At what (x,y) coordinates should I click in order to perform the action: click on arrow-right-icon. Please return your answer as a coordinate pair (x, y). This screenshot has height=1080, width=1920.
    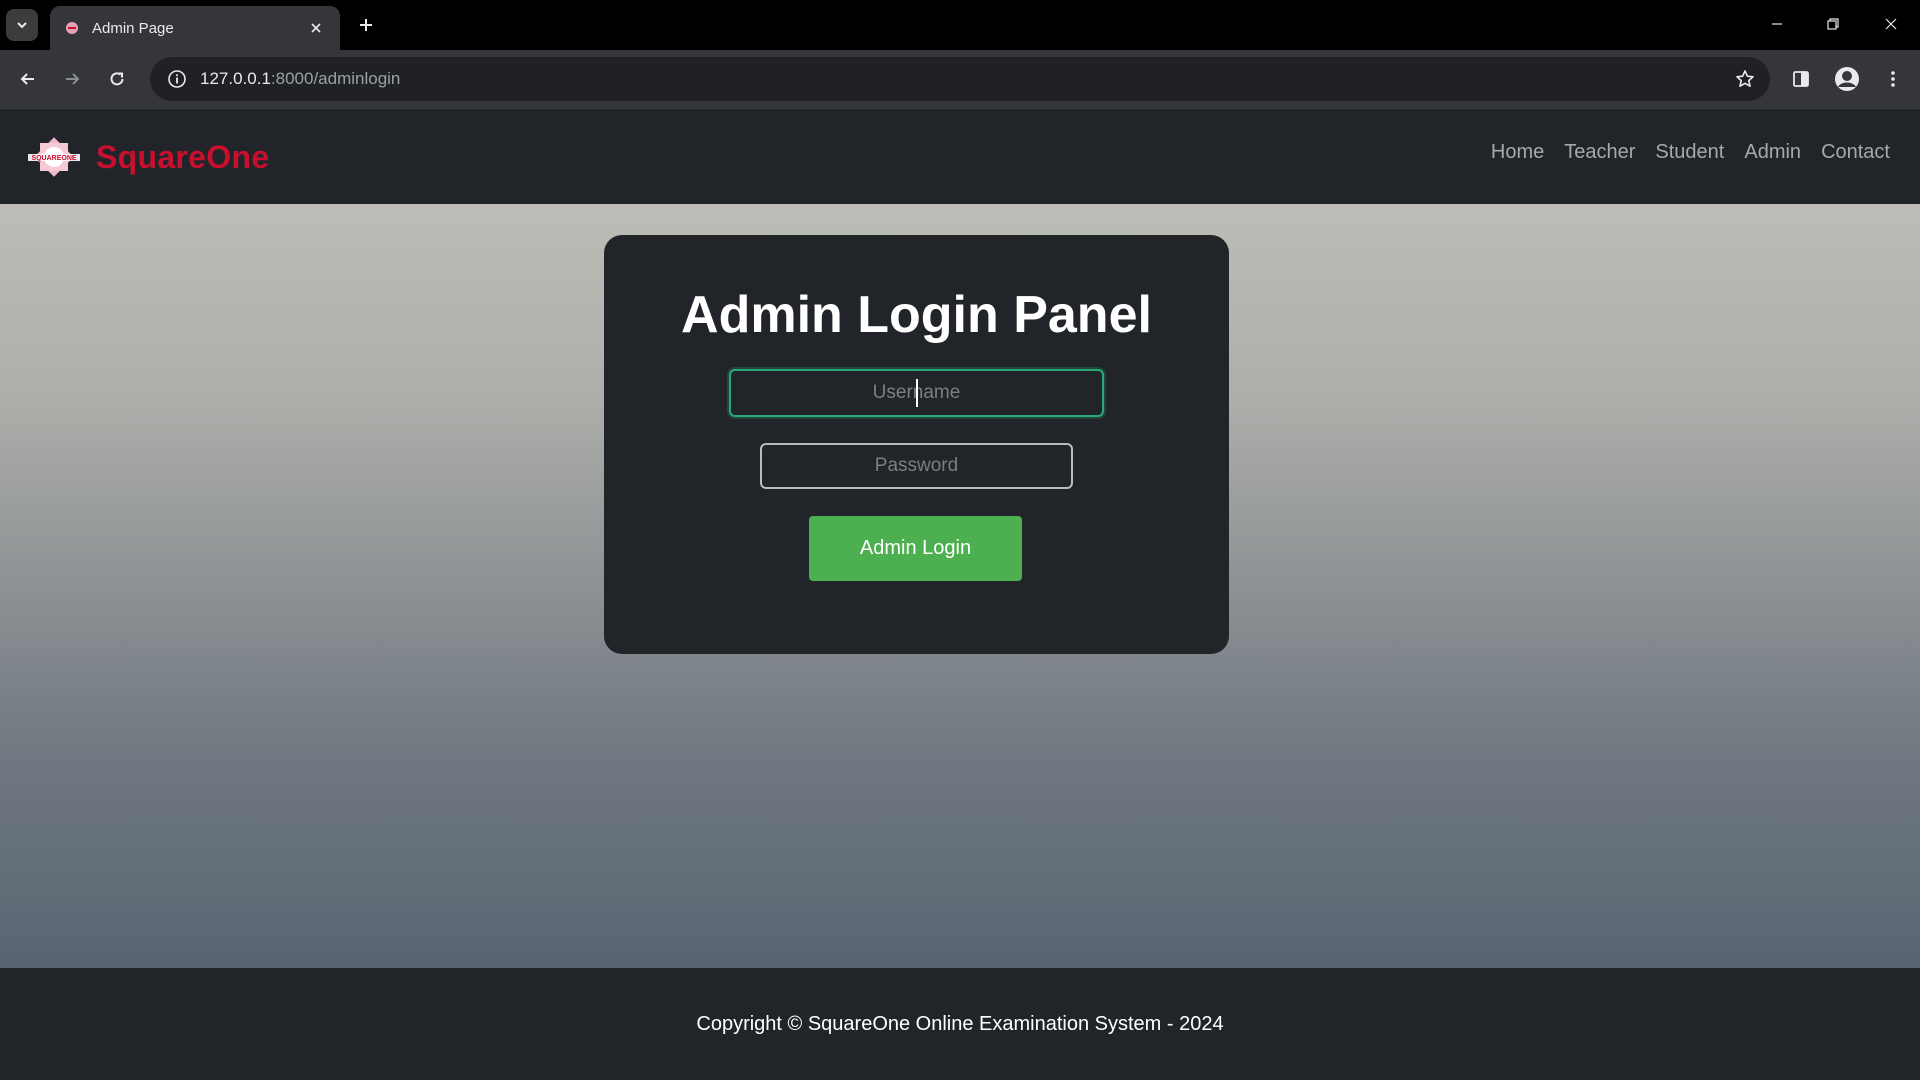
    Looking at the image, I should click on (73, 79).